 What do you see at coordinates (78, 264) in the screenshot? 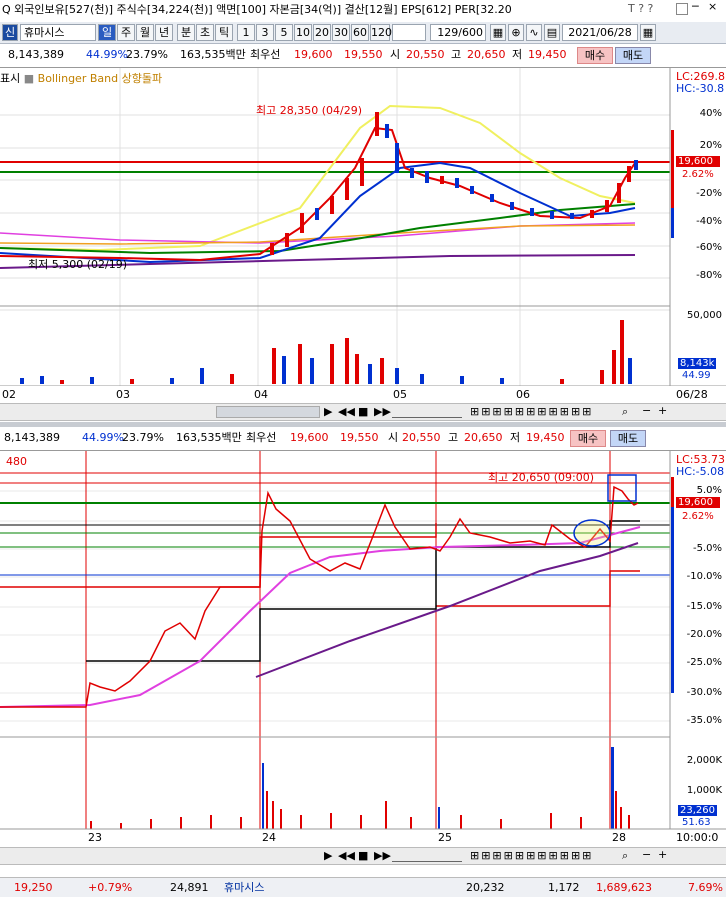
I see `min-price-label: 최저 5,300 (02/19)` at bounding box center [78, 264].